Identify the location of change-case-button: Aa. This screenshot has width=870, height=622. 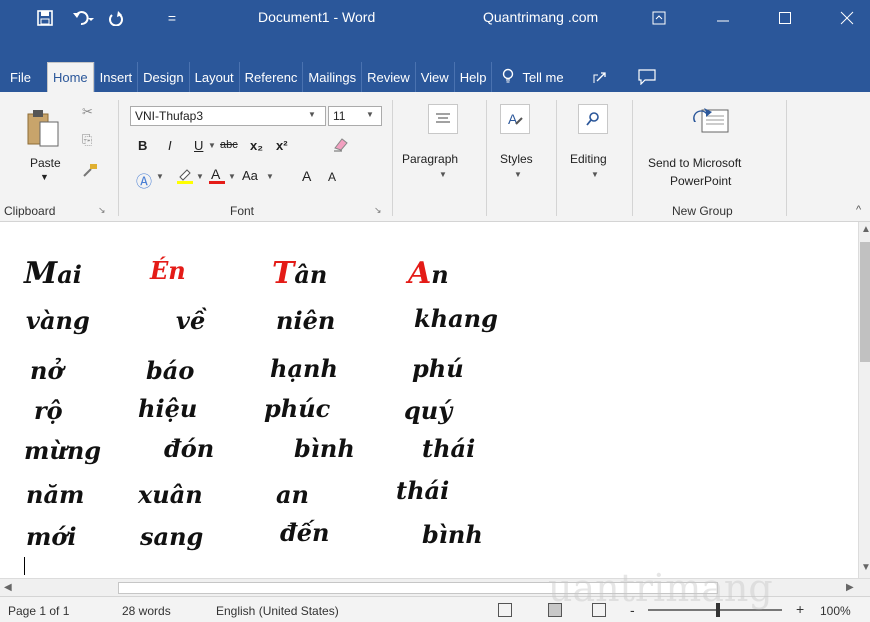
(250, 175).